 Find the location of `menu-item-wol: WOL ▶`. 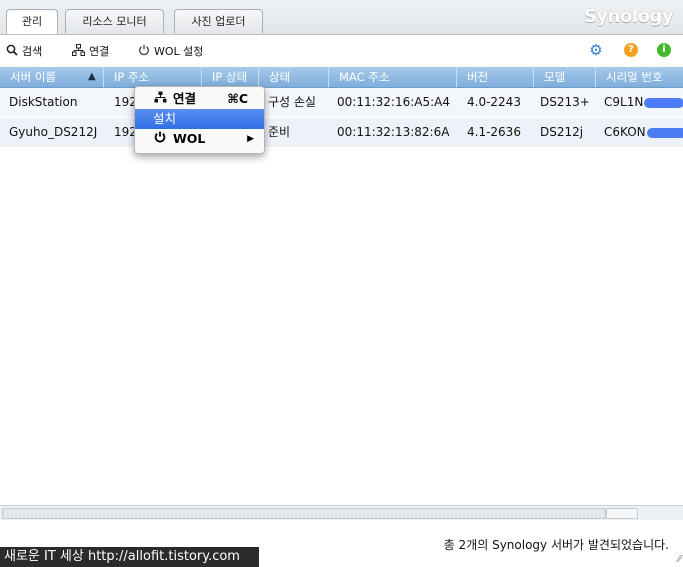

menu-item-wol: WOL ▶ is located at coordinates (199, 139).